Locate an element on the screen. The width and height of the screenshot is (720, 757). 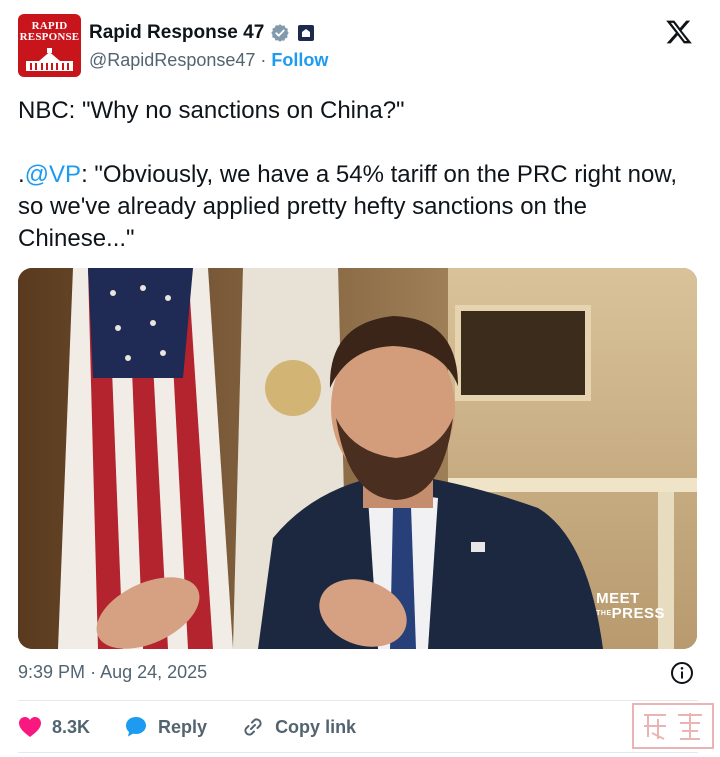
avatar: RAPID RESPONSE is located at coordinates (49, 45).